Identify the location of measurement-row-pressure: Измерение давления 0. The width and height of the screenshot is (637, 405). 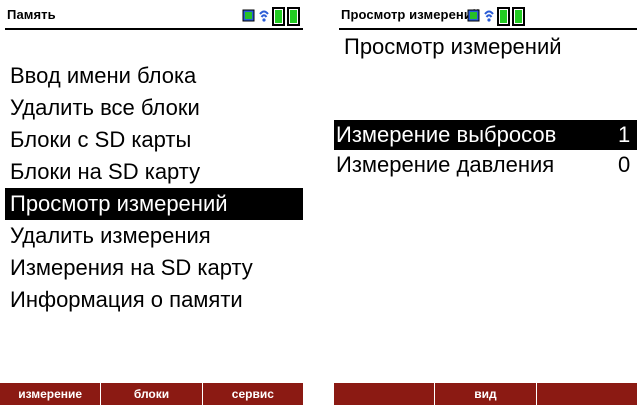
(485, 165).